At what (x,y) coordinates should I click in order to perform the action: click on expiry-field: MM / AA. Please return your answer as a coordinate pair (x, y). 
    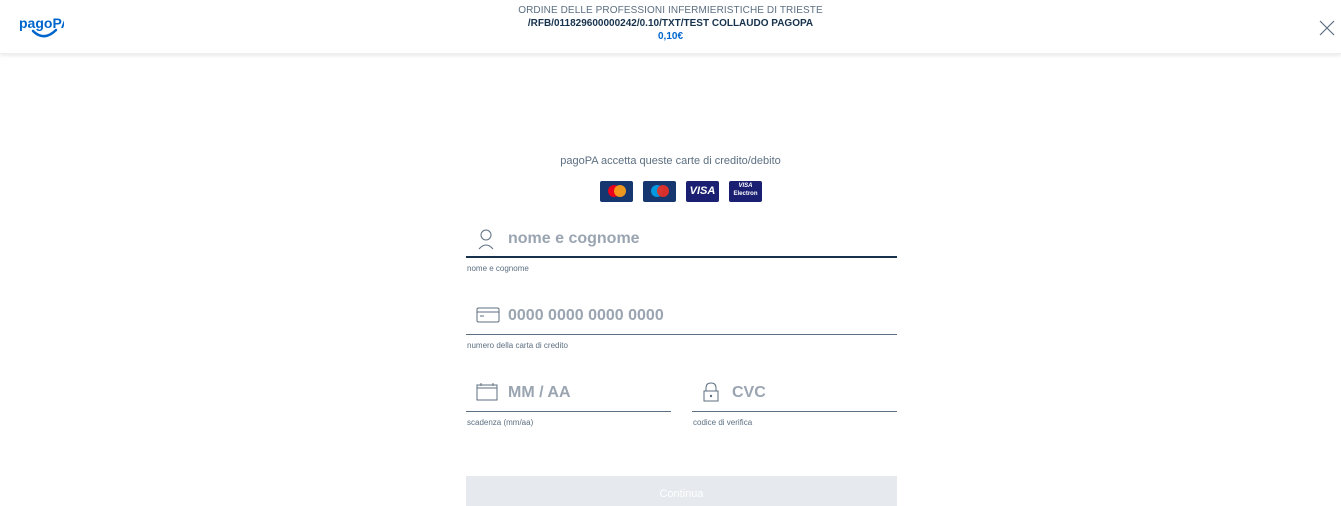
    Looking at the image, I should click on (568, 394).